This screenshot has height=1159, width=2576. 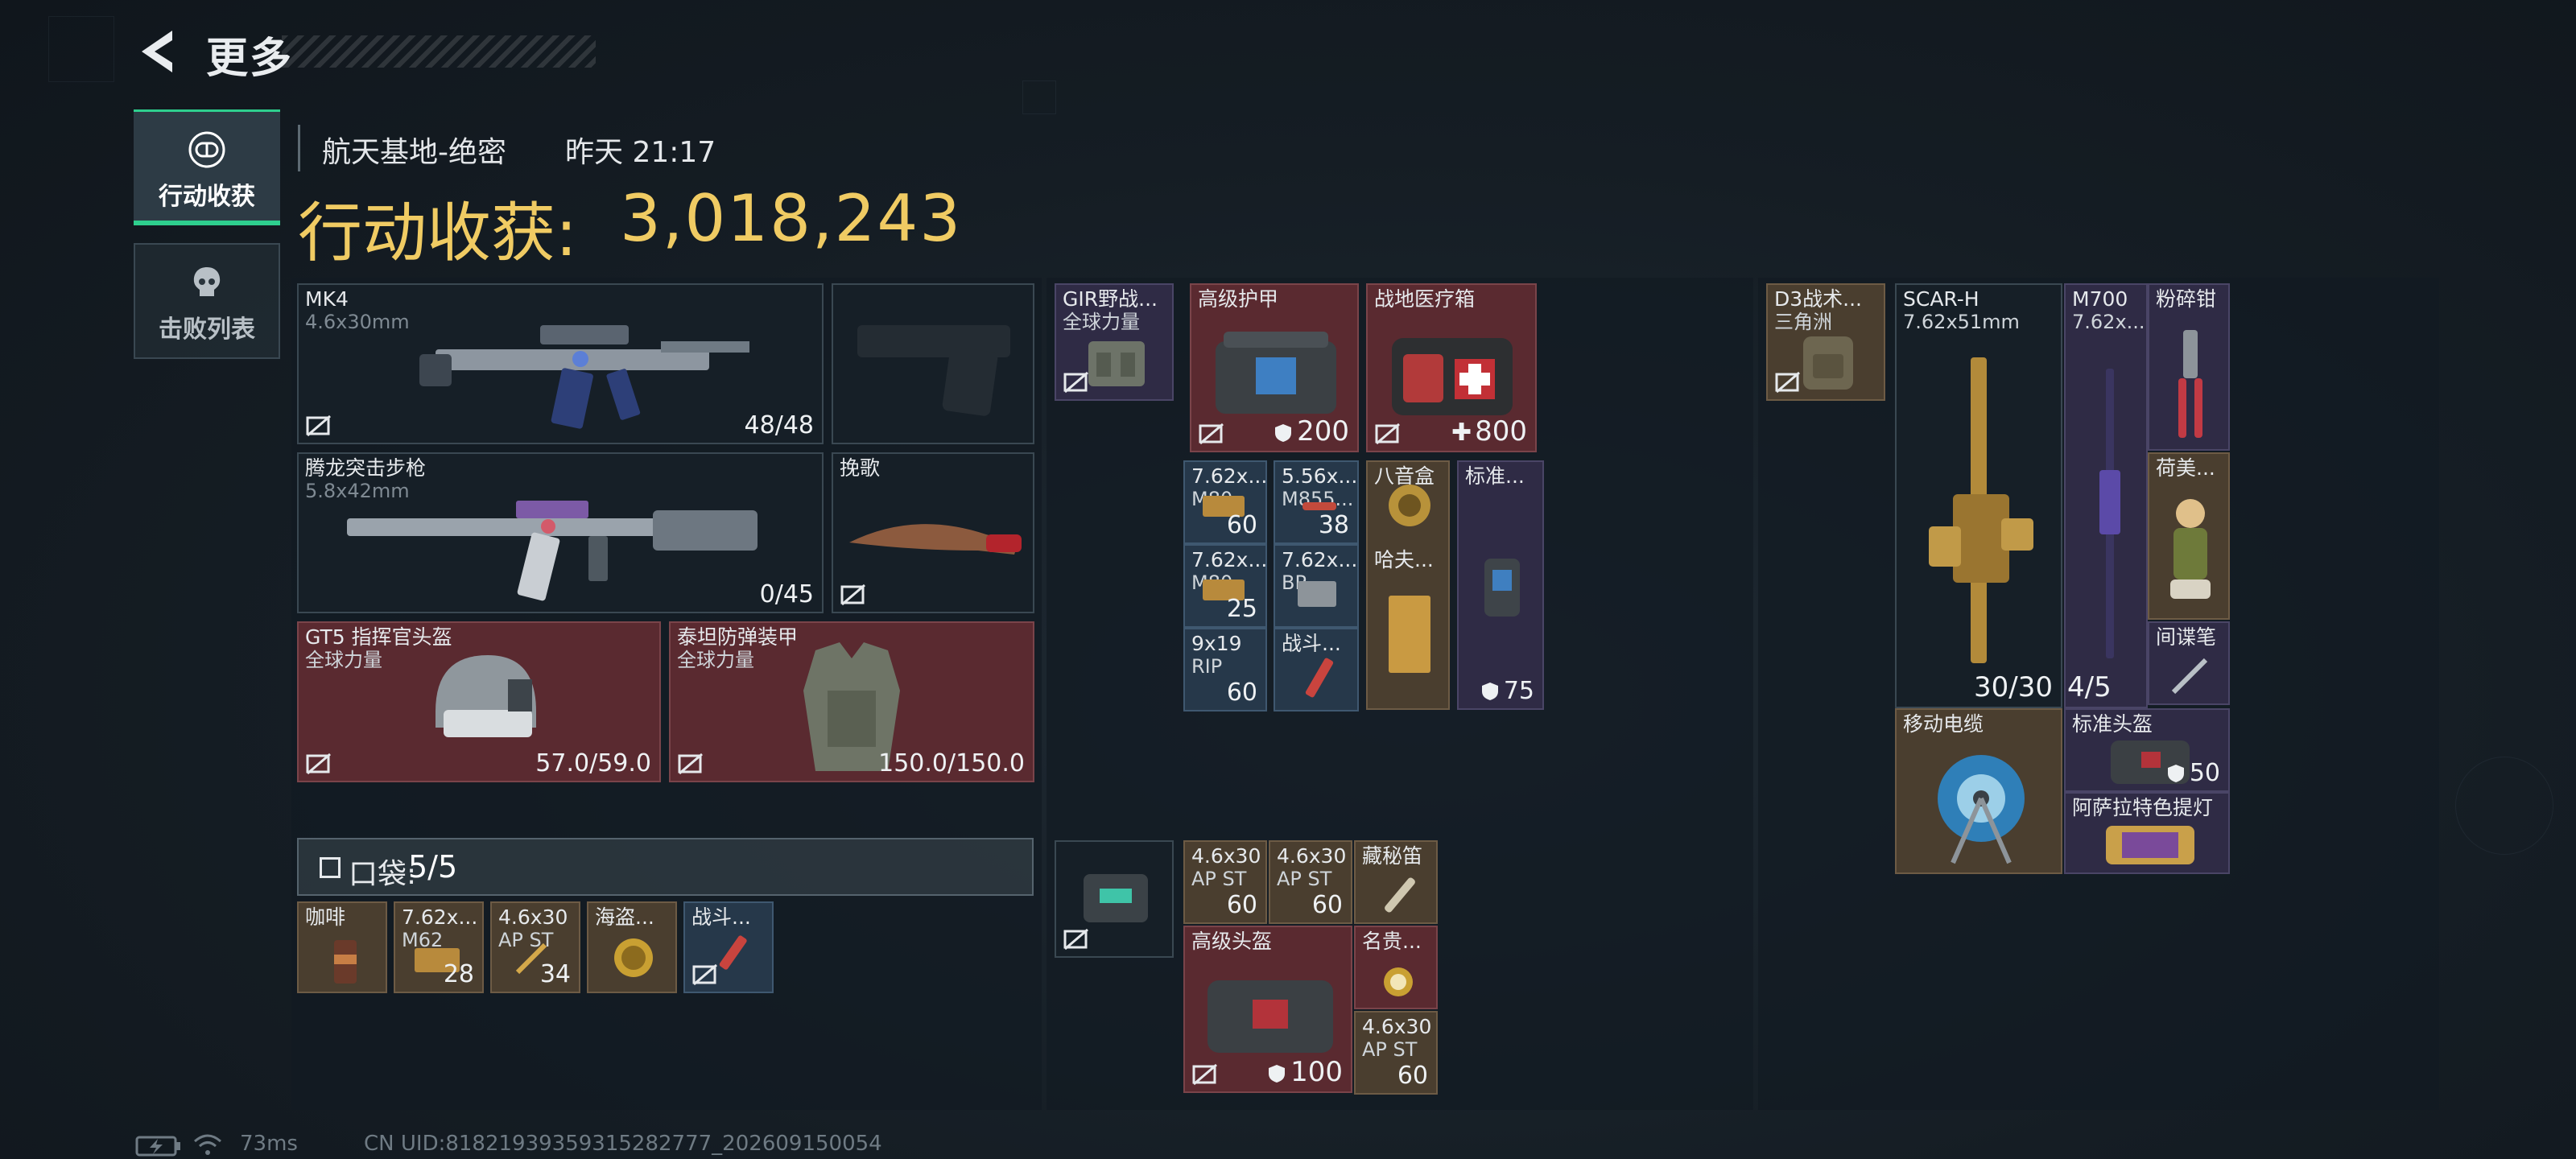 I want to click on backpack-item: M700 7.62x... 4/5, so click(x=2106, y=495).